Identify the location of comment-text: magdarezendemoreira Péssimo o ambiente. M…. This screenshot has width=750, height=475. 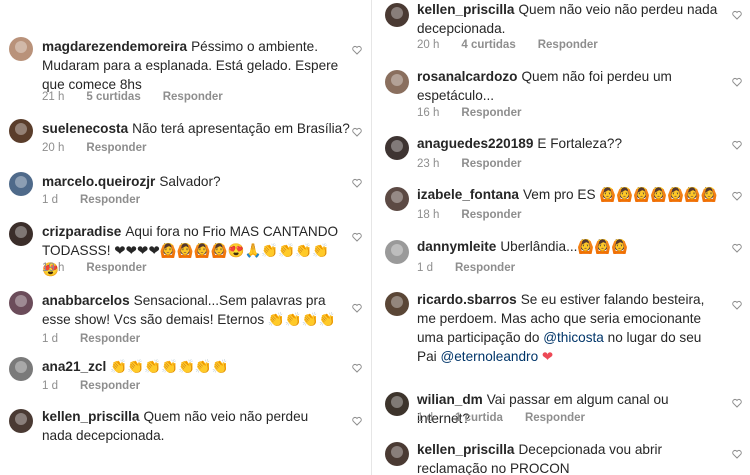
(190, 65).